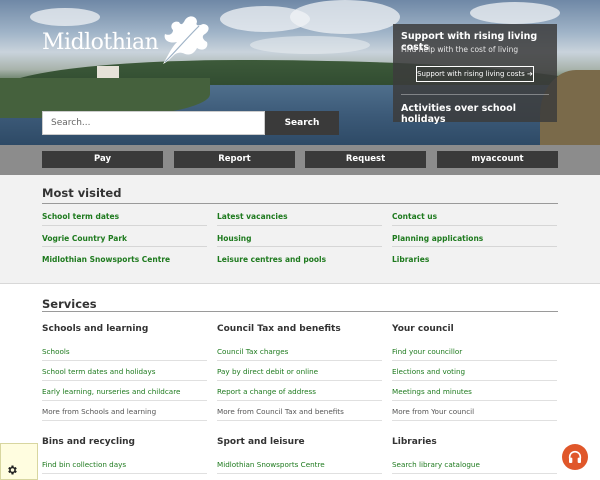  I want to click on site-logo: Midlothian, so click(100, 42).